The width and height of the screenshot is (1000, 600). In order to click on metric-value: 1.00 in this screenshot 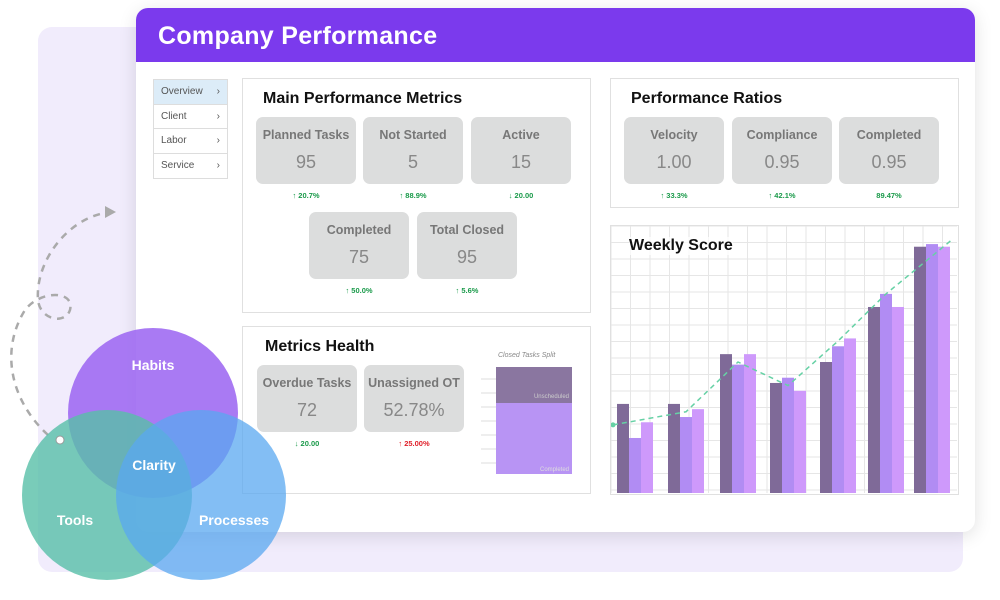, I will do `click(674, 162)`.